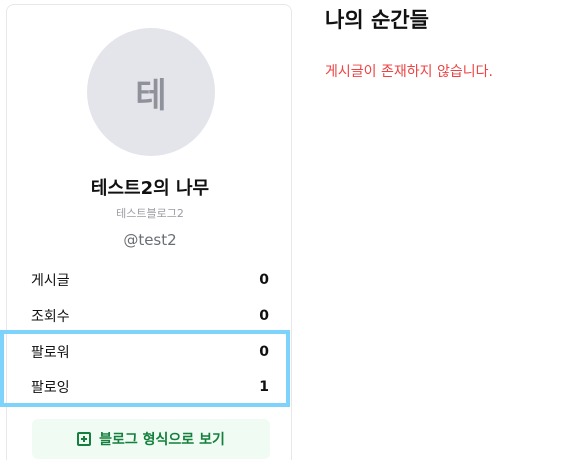  I want to click on stat-value-views: 0, so click(264, 316).